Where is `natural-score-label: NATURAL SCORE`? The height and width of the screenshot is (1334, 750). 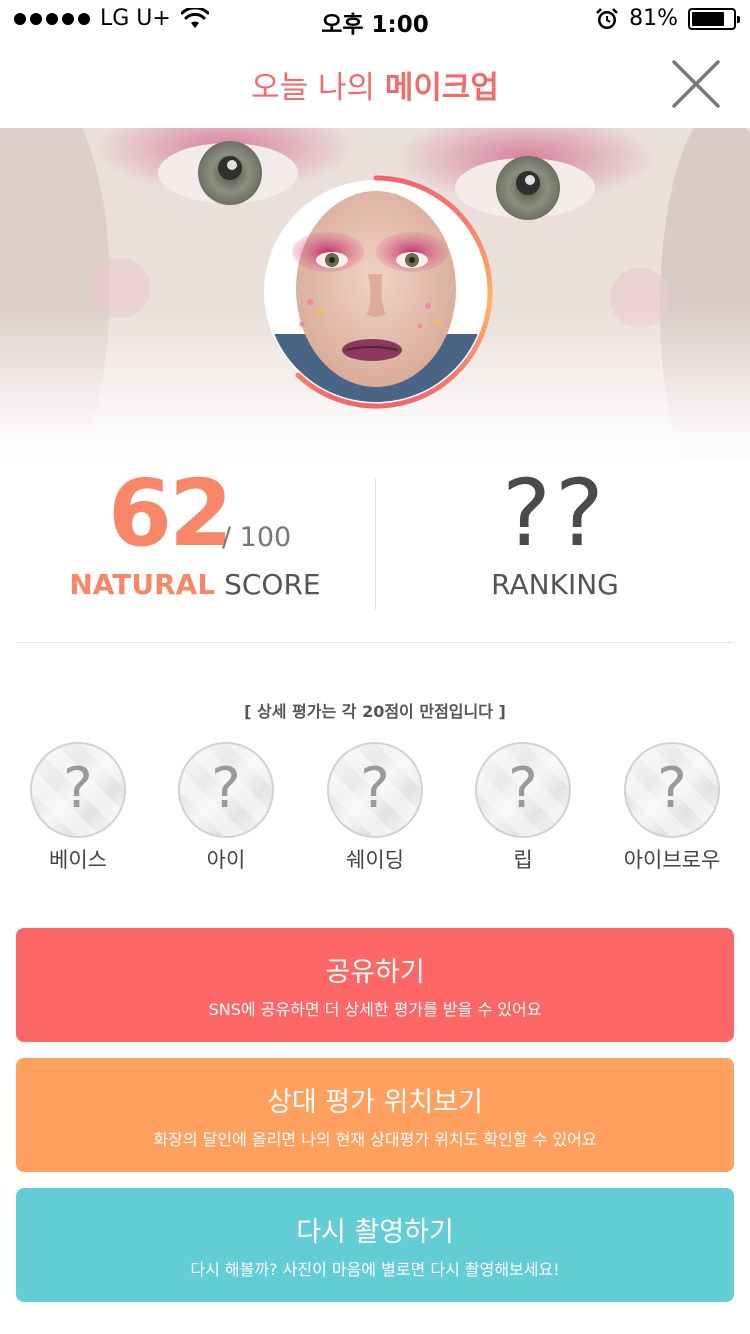
natural-score-label: NATURAL SCORE is located at coordinates (195, 584).